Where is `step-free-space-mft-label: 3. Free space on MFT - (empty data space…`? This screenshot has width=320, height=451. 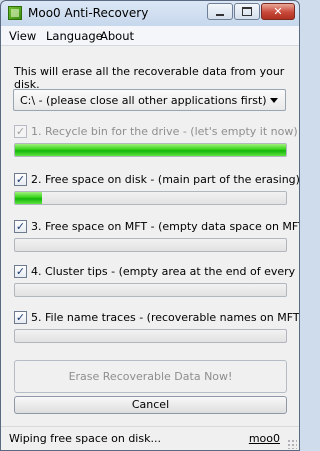 step-free-space-mft-label: 3. Free space on MFT - (empty data space… is located at coordinates (165, 226).